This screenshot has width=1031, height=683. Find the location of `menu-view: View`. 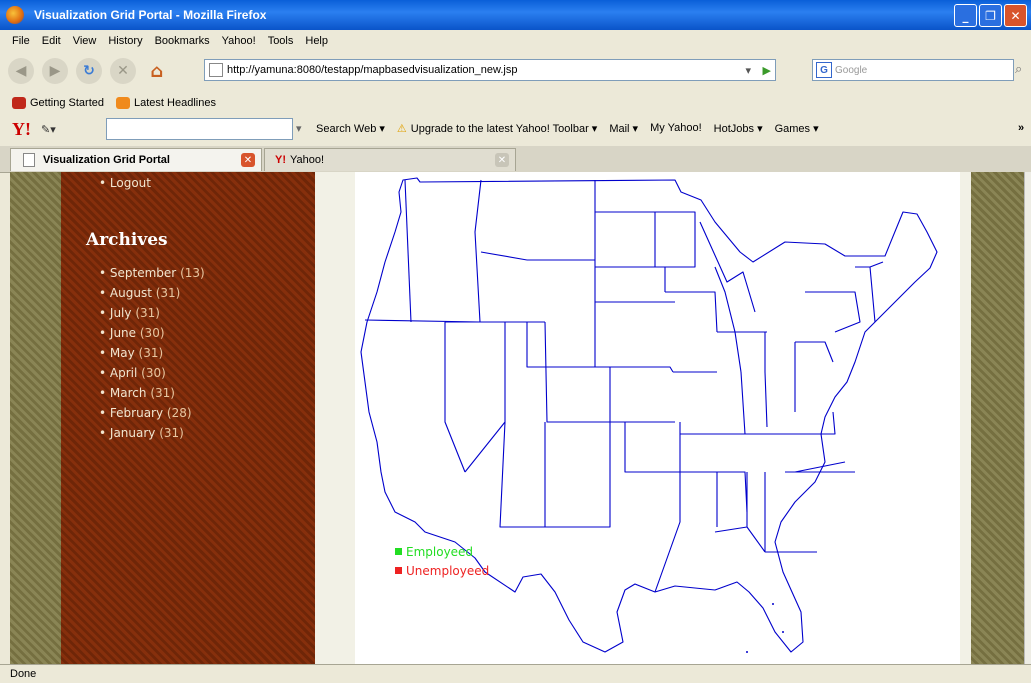

menu-view: View is located at coordinates (85, 41).